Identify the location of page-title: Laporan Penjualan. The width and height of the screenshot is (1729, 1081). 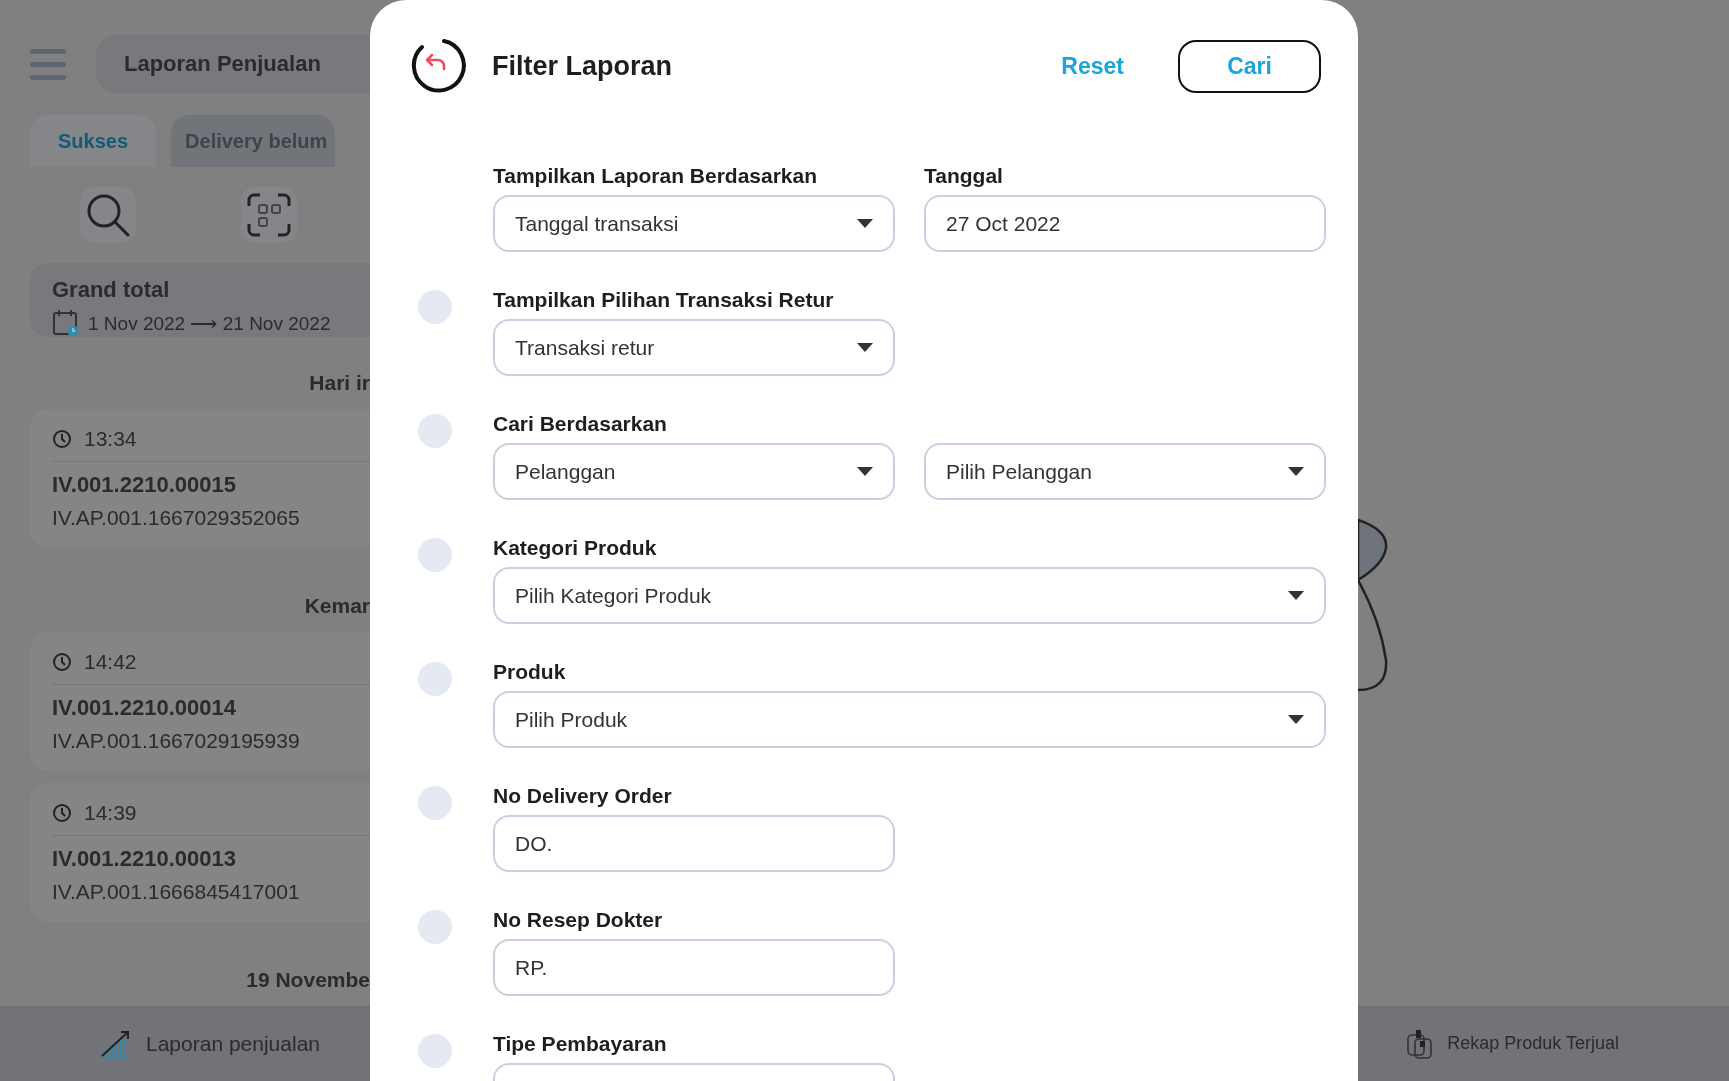
(233, 64).